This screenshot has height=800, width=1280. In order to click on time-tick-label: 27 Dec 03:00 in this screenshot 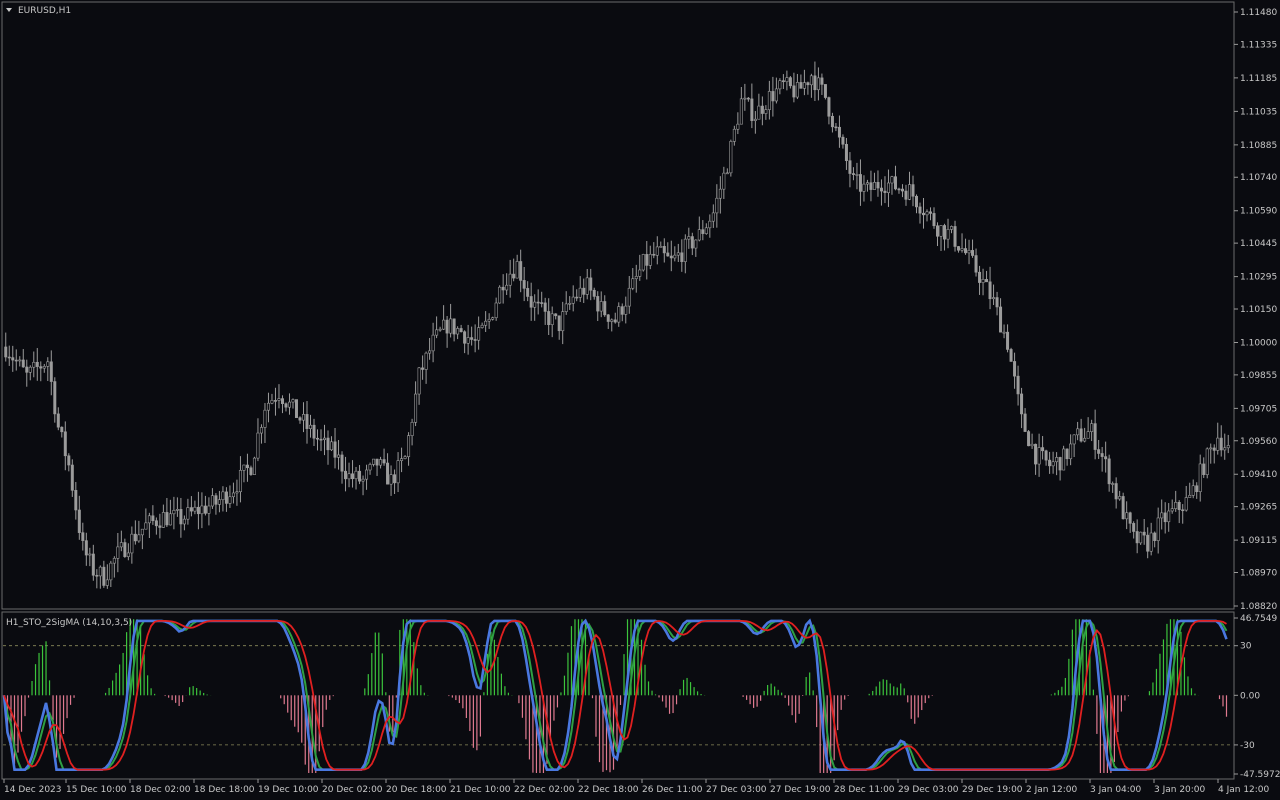, I will do `click(736, 790)`.